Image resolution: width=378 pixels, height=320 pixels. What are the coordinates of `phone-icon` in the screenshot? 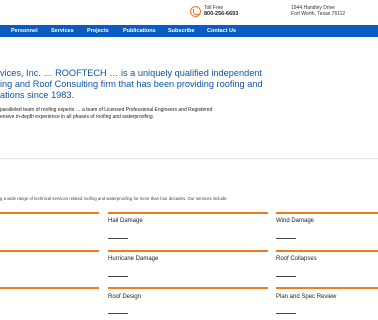 It's located at (195, 11).